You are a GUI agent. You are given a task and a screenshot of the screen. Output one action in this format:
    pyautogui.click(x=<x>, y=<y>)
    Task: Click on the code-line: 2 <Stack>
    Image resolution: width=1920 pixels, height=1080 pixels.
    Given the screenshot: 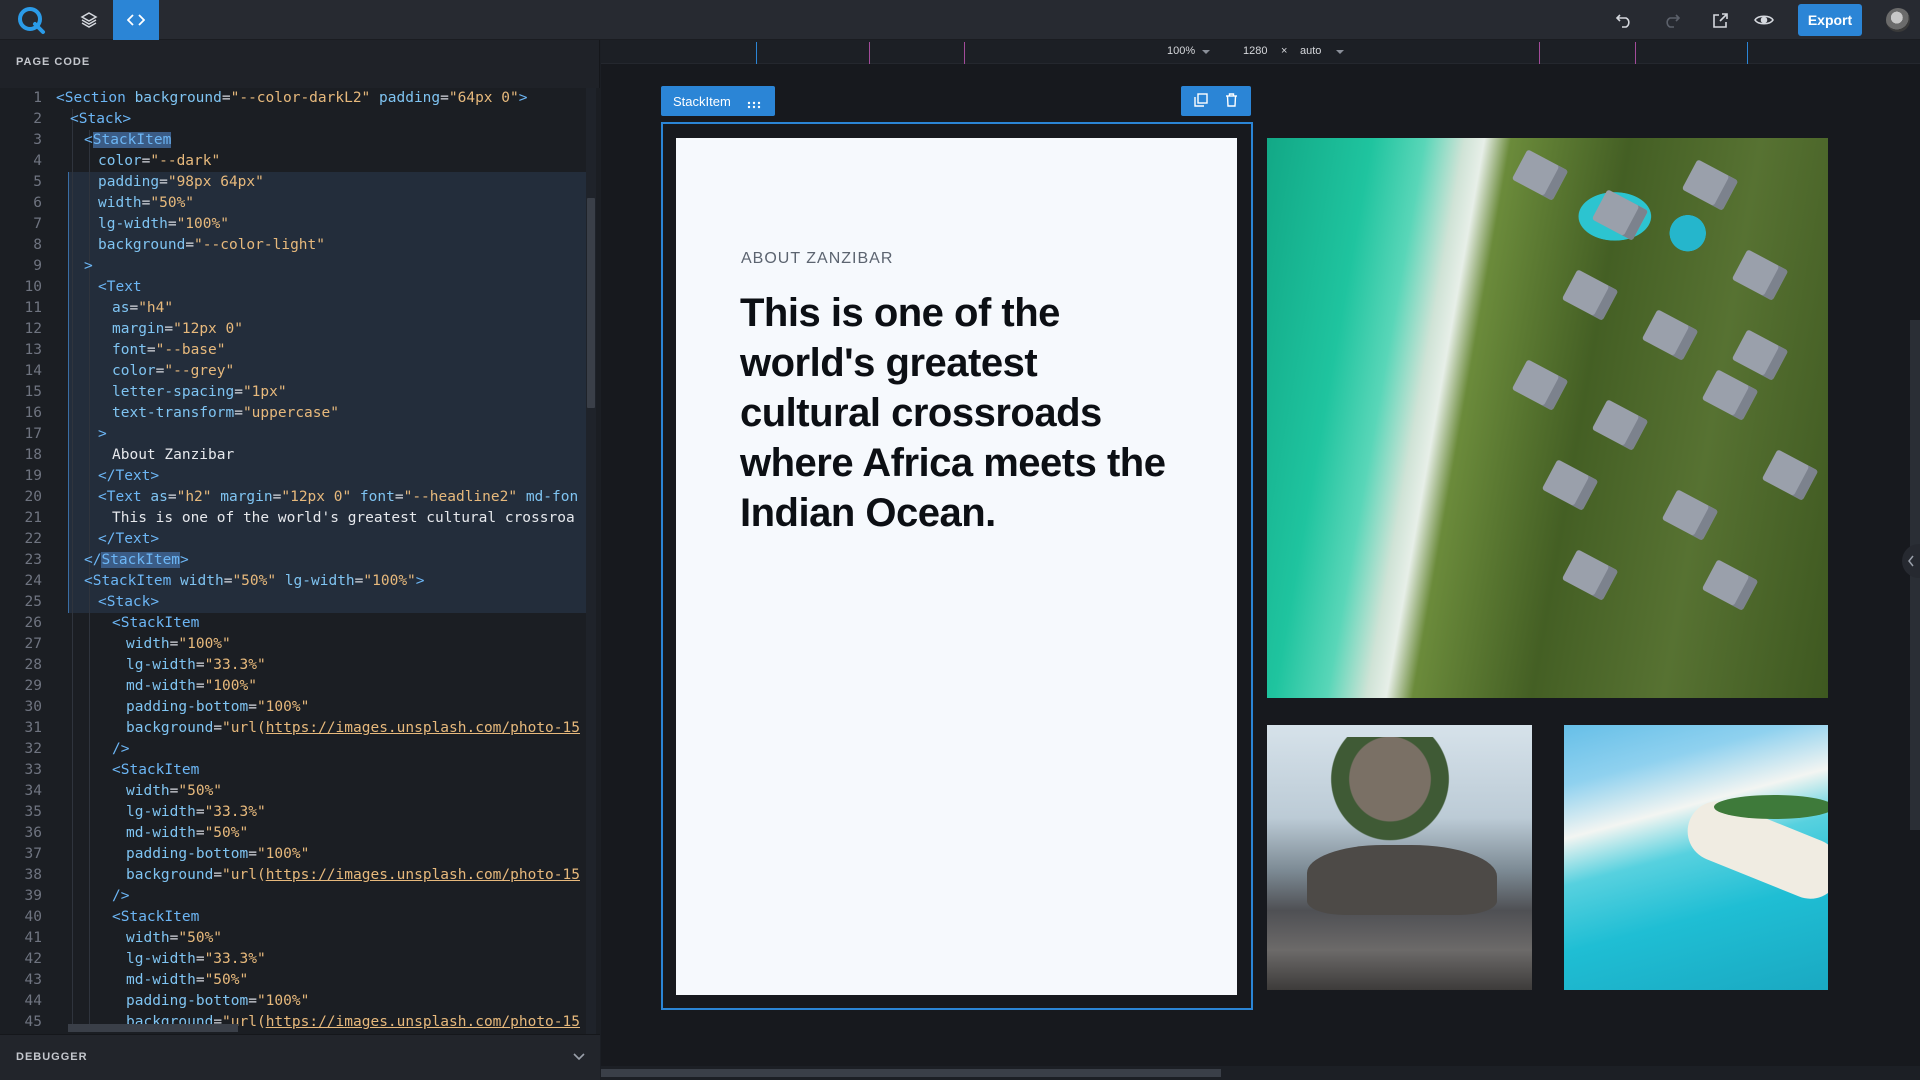 What is the action you would take?
    pyautogui.click(x=300, y=119)
    